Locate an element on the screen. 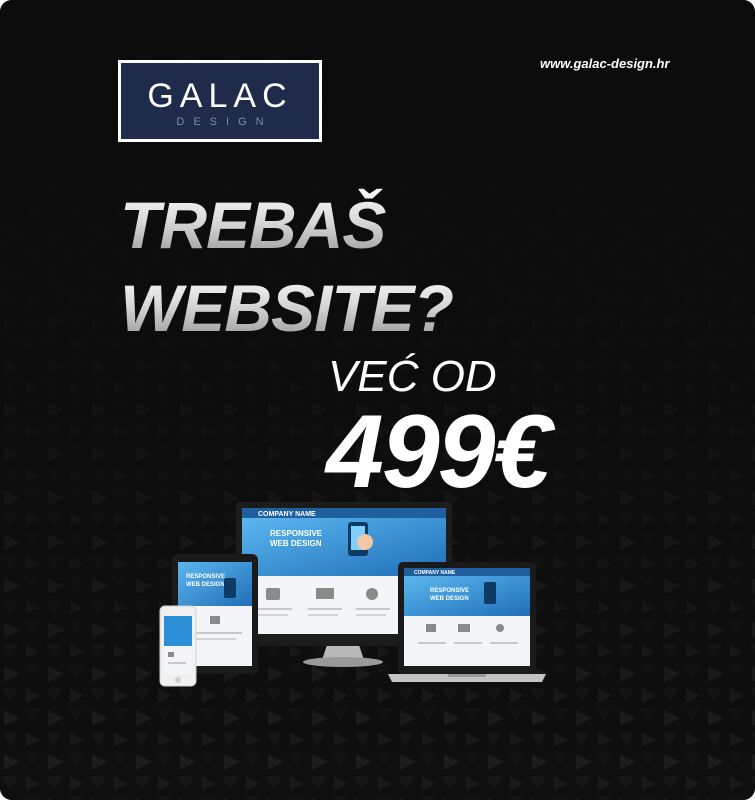  headline: TREBAŠ WEBSITE? is located at coordinates (287, 267).